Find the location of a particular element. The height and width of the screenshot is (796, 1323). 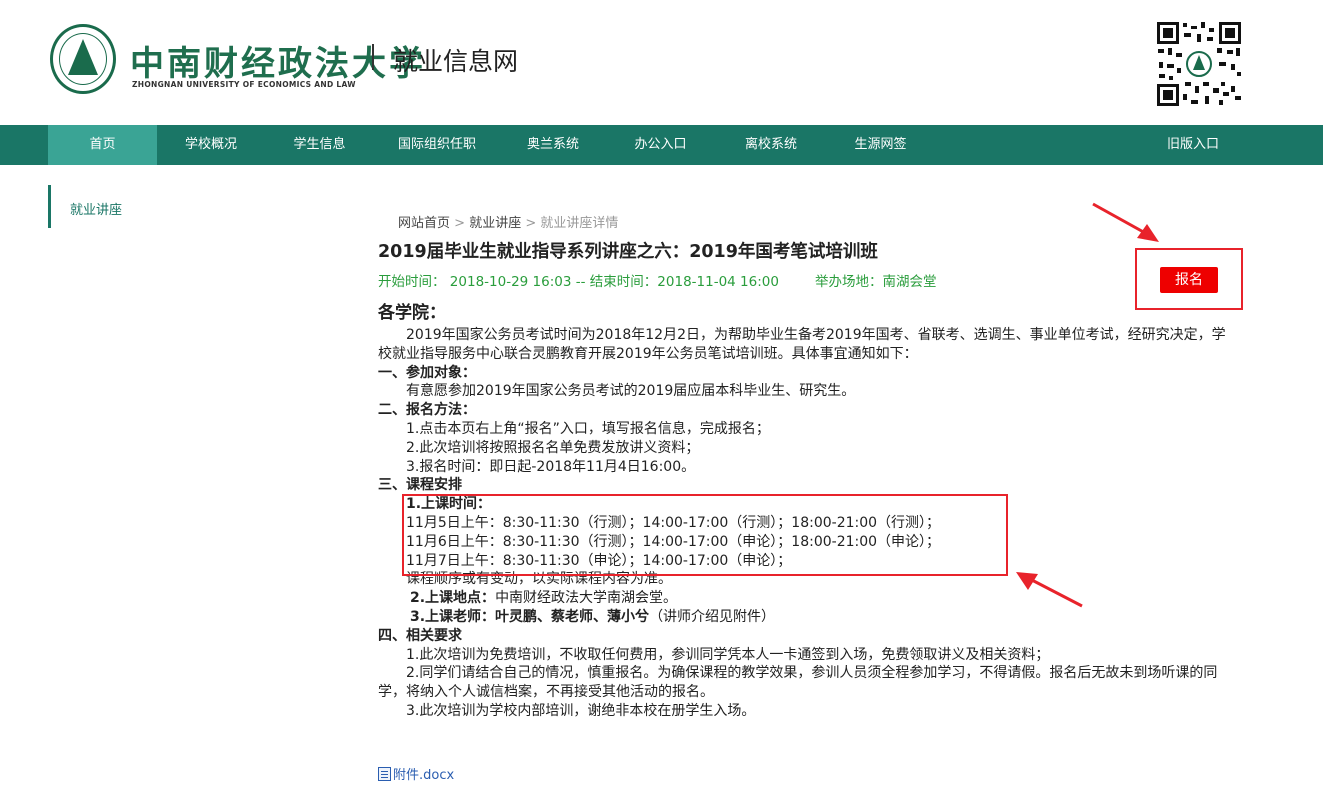

venue-label: 举办场地： is located at coordinates (849, 282).